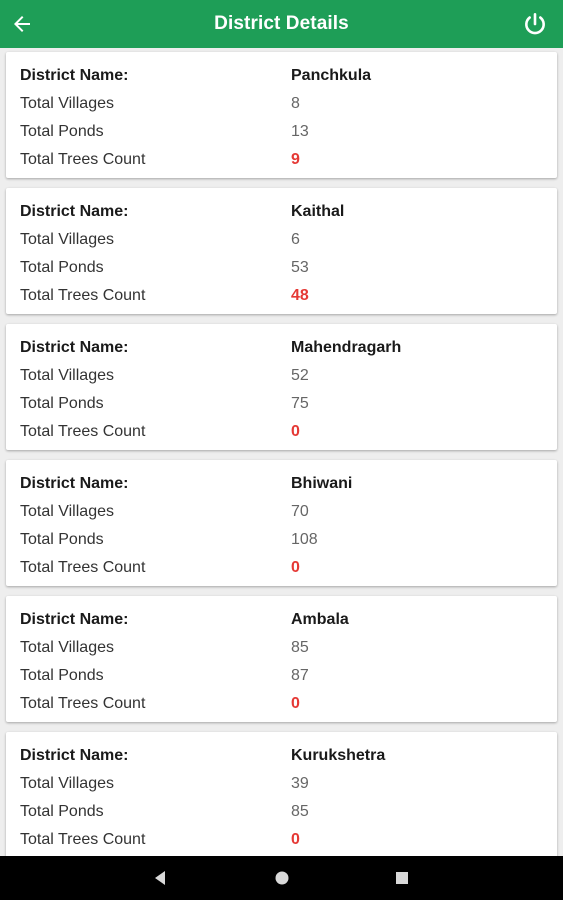 This screenshot has width=563, height=900. Describe the element at coordinates (300, 375) in the screenshot. I see `total-villages-value: 52` at that location.